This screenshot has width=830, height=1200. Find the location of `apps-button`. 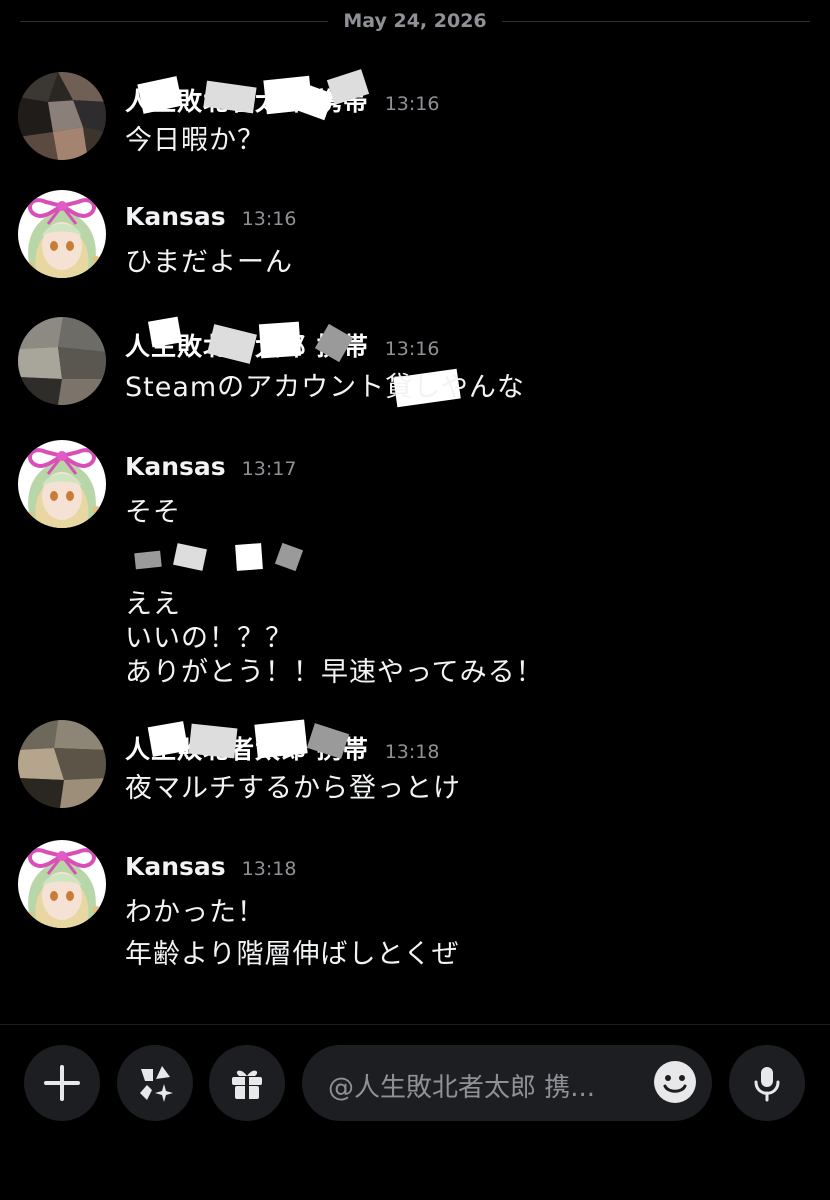

apps-button is located at coordinates (155, 1083).